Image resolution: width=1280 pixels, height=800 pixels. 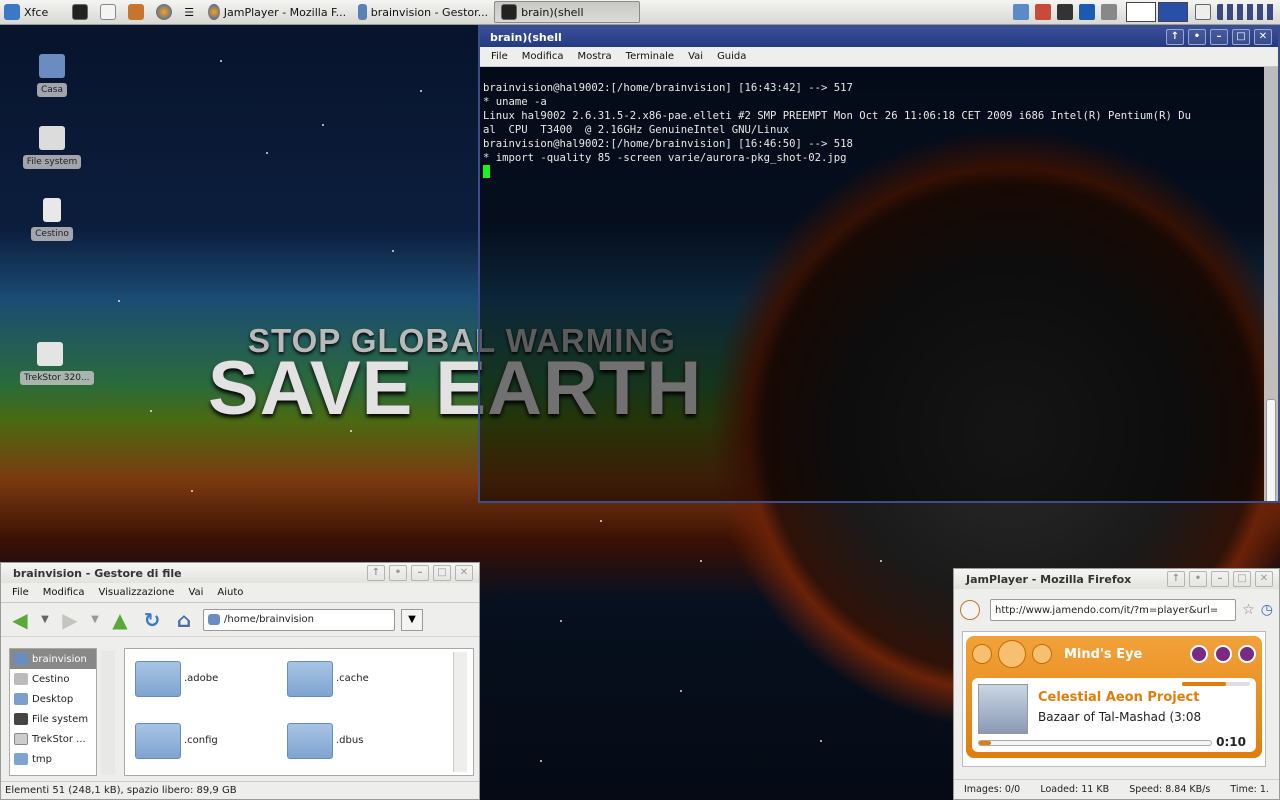 What do you see at coordinates (1248, 610) in the screenshot?
I see `bookmark-star-icon: ☆` at bounding box center [1248, 610].